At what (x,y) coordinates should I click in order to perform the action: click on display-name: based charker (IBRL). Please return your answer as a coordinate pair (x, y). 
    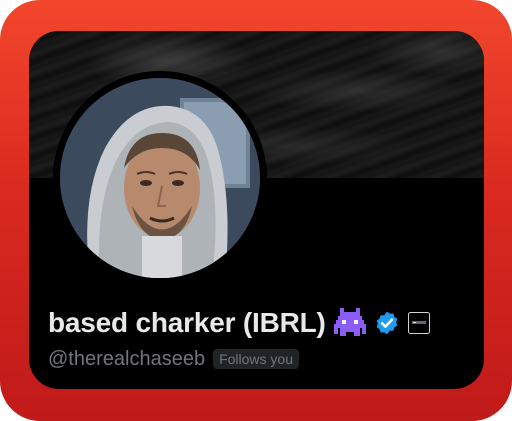
    Looking at the image, I should click on (187, 322).